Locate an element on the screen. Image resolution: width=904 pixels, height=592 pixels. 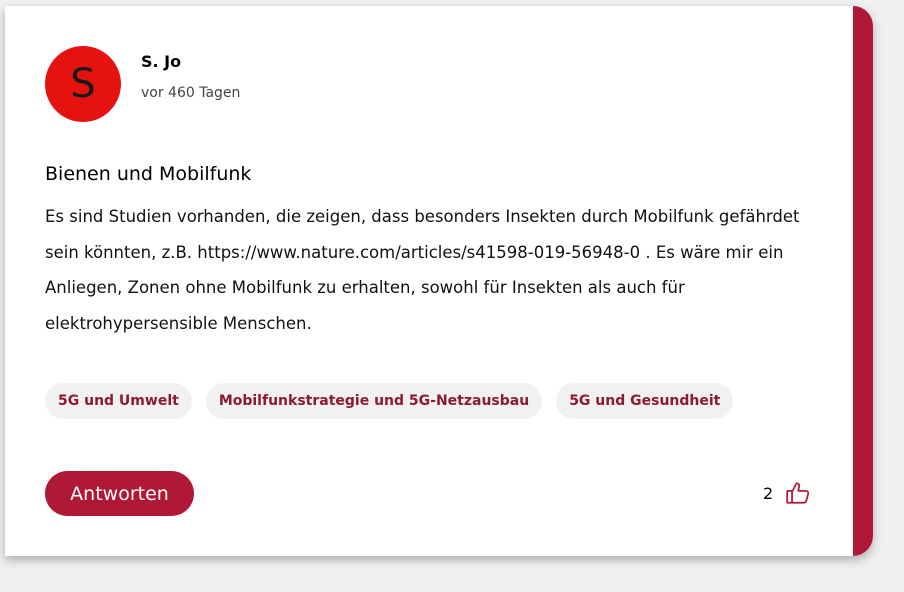
thumbs-up-icon is located at coordinates (798, 493).